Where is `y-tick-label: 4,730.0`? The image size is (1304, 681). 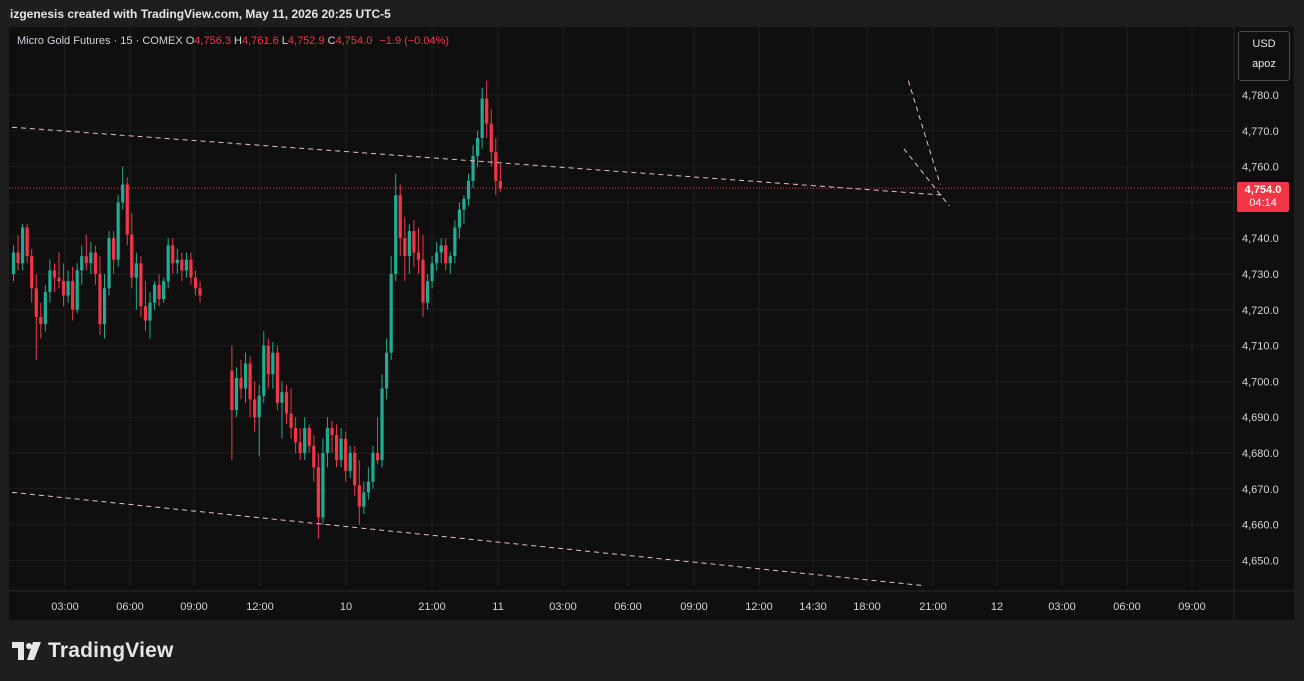
y-tick-label: 4,730.0 is located at coordinates (1260, 275).